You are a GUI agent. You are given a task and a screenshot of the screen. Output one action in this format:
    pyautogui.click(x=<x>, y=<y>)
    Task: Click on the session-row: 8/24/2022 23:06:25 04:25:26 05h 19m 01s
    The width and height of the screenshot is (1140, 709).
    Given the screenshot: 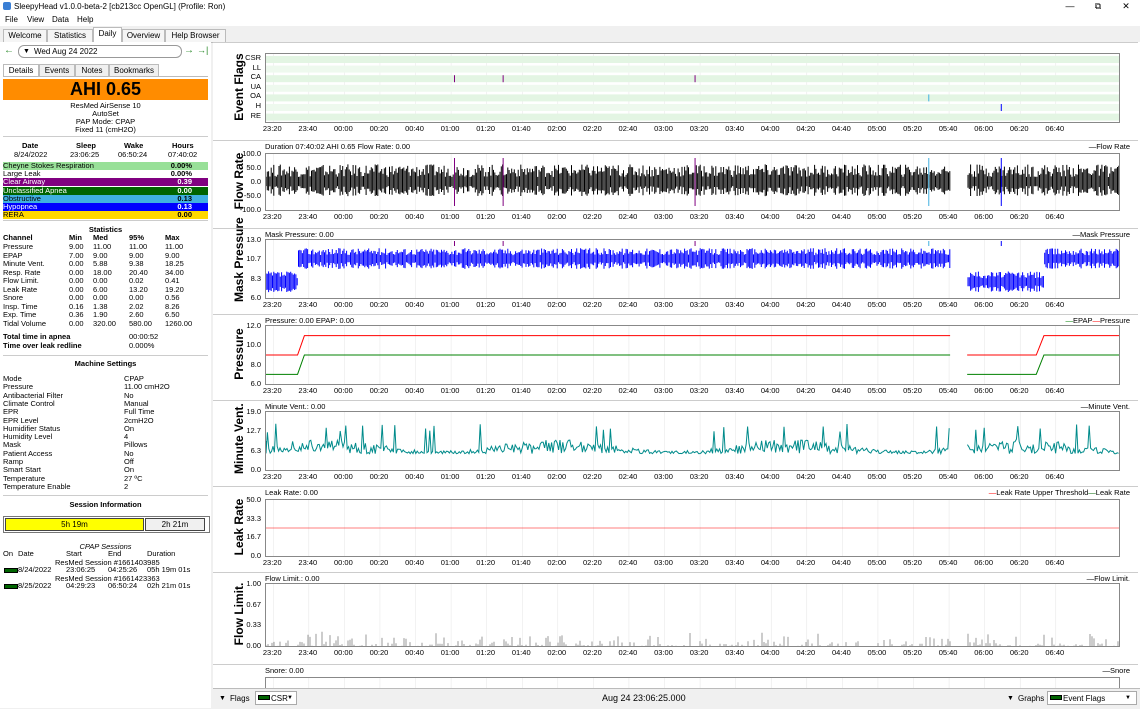 What is the action you would take?
    pyautogui.click(x=105, y=570)
    